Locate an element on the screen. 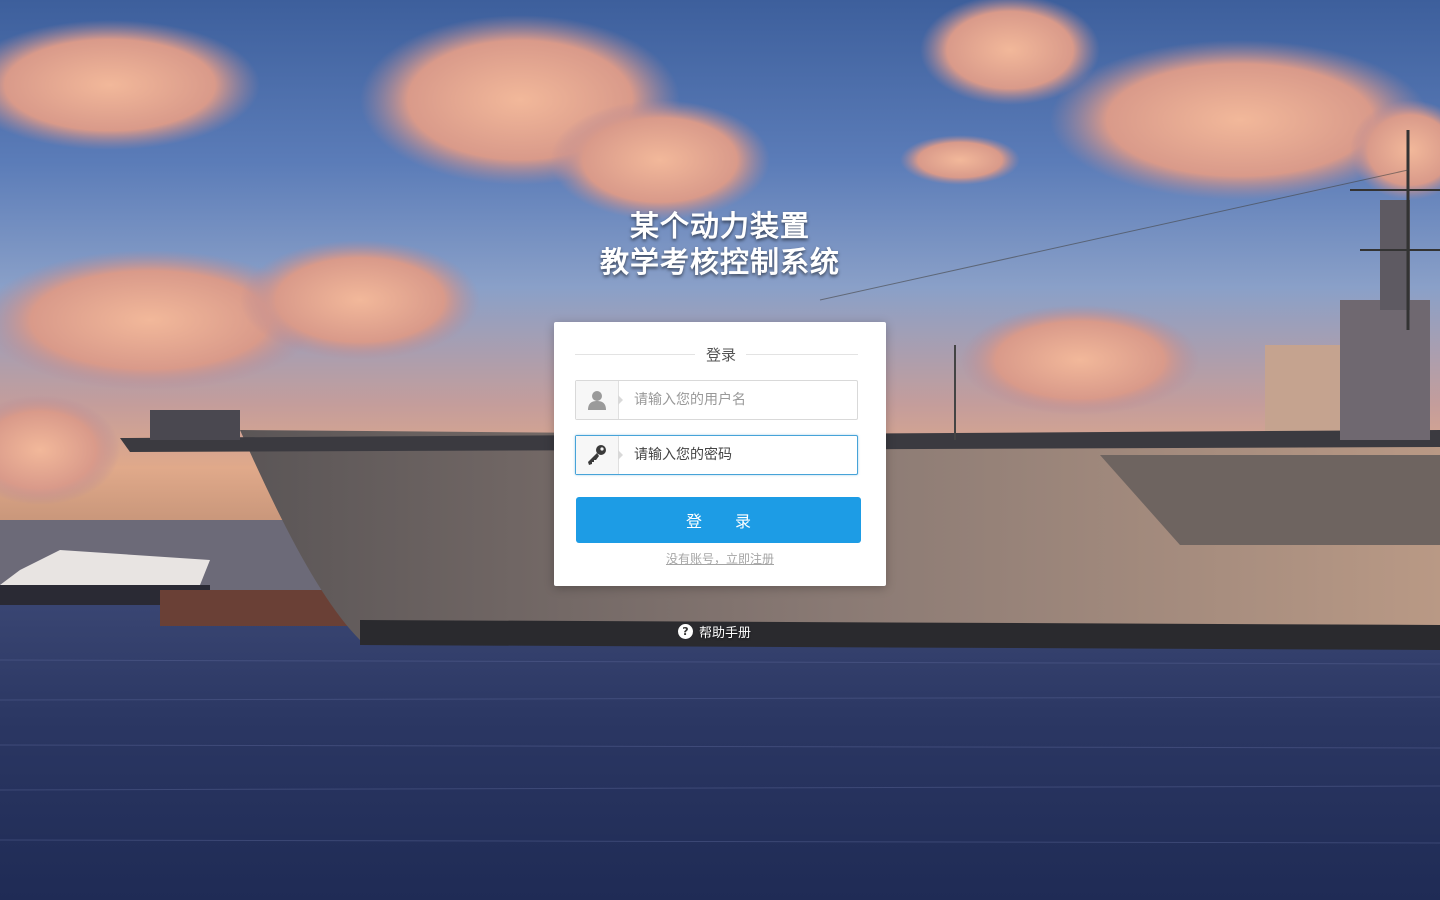 This screenshot has height=900, width=1440. register-link: 没有账号，立即注册 is located at coordinates (720, 558).